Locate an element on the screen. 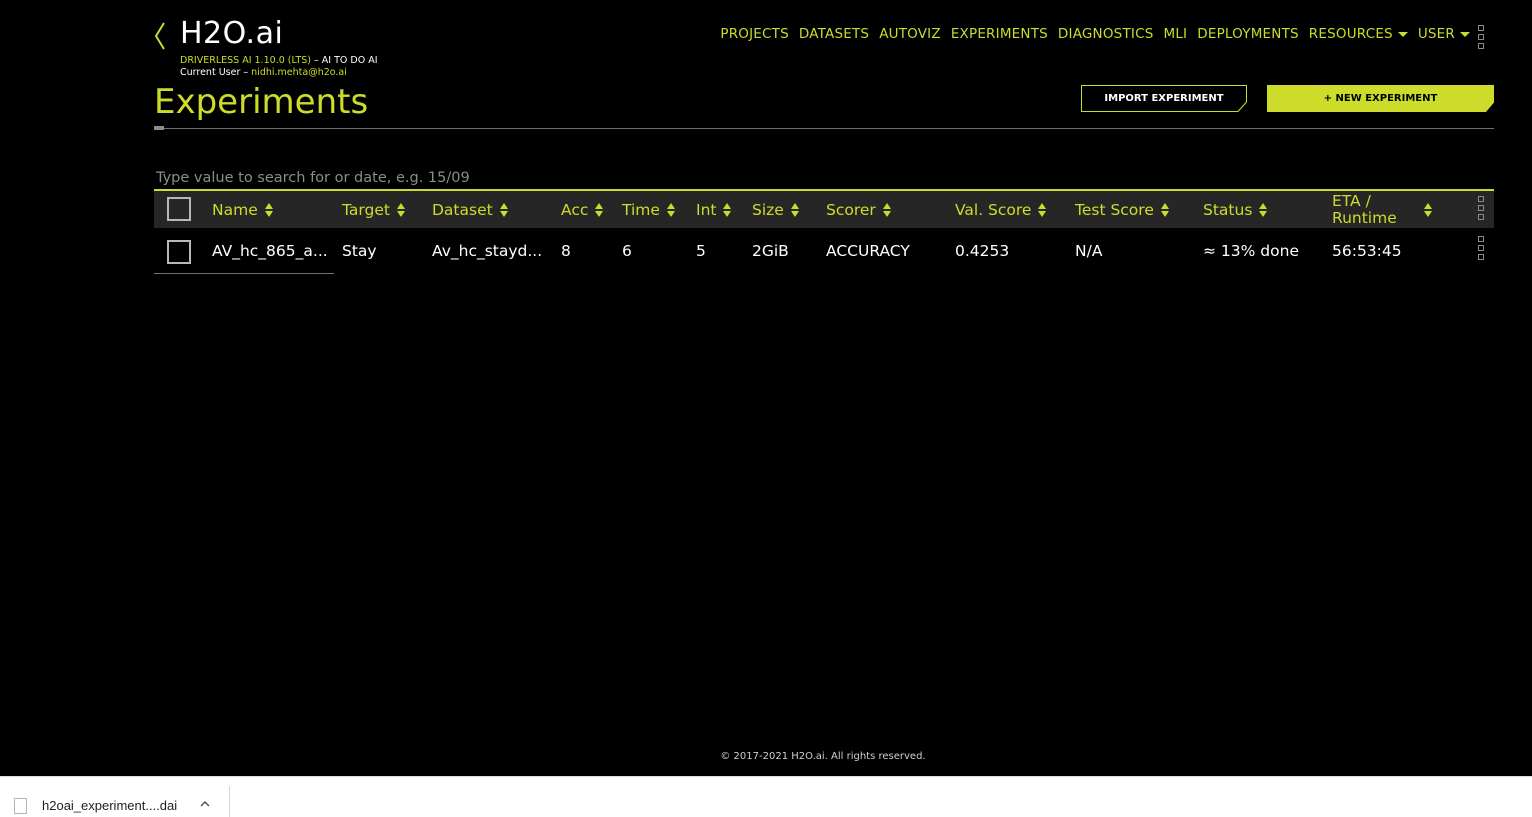 This screenshot has width=1532, height=817. col-acc-label: Acc is located at coordinates (575, 209).